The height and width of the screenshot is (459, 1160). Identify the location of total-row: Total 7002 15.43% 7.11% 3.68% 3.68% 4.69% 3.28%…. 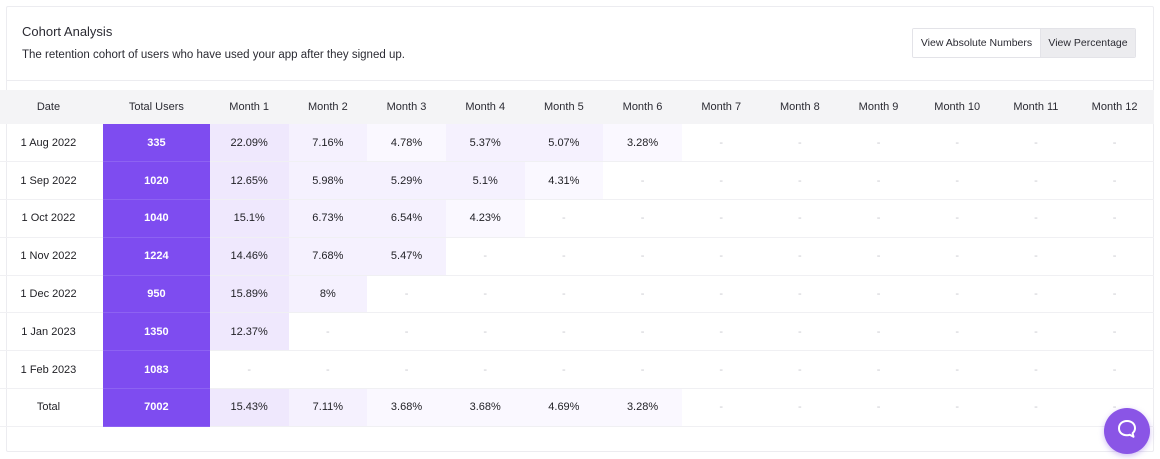
(577, 407).